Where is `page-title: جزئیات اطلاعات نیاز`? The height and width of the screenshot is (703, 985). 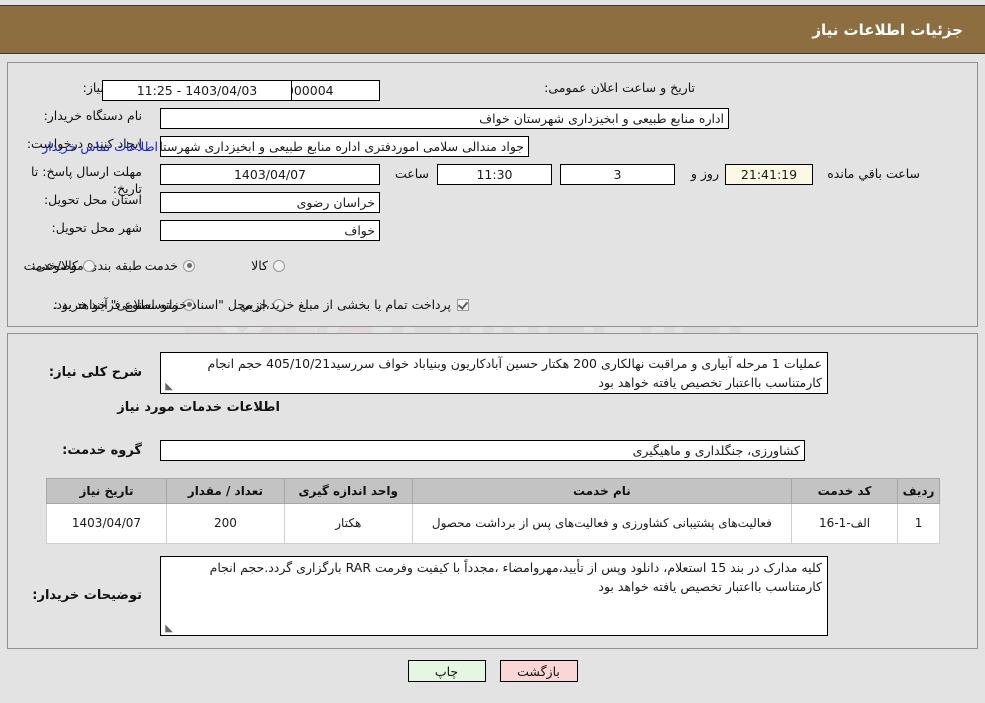
page-title: جزئیات اطلاعات نیاز is located at coordinates (887, 29).